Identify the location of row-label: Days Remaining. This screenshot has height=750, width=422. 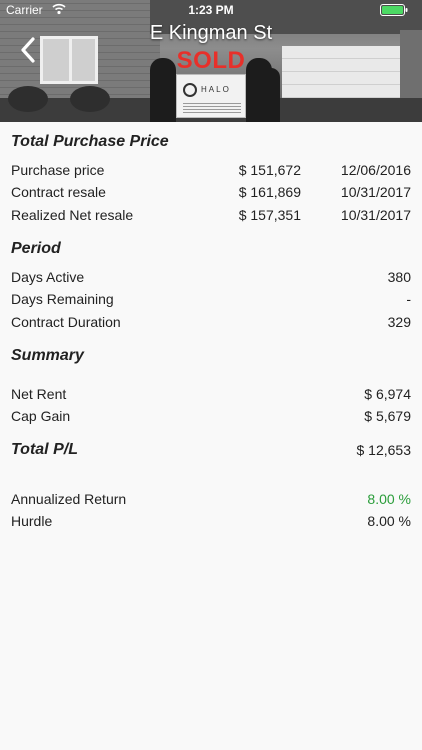
(62, 299).